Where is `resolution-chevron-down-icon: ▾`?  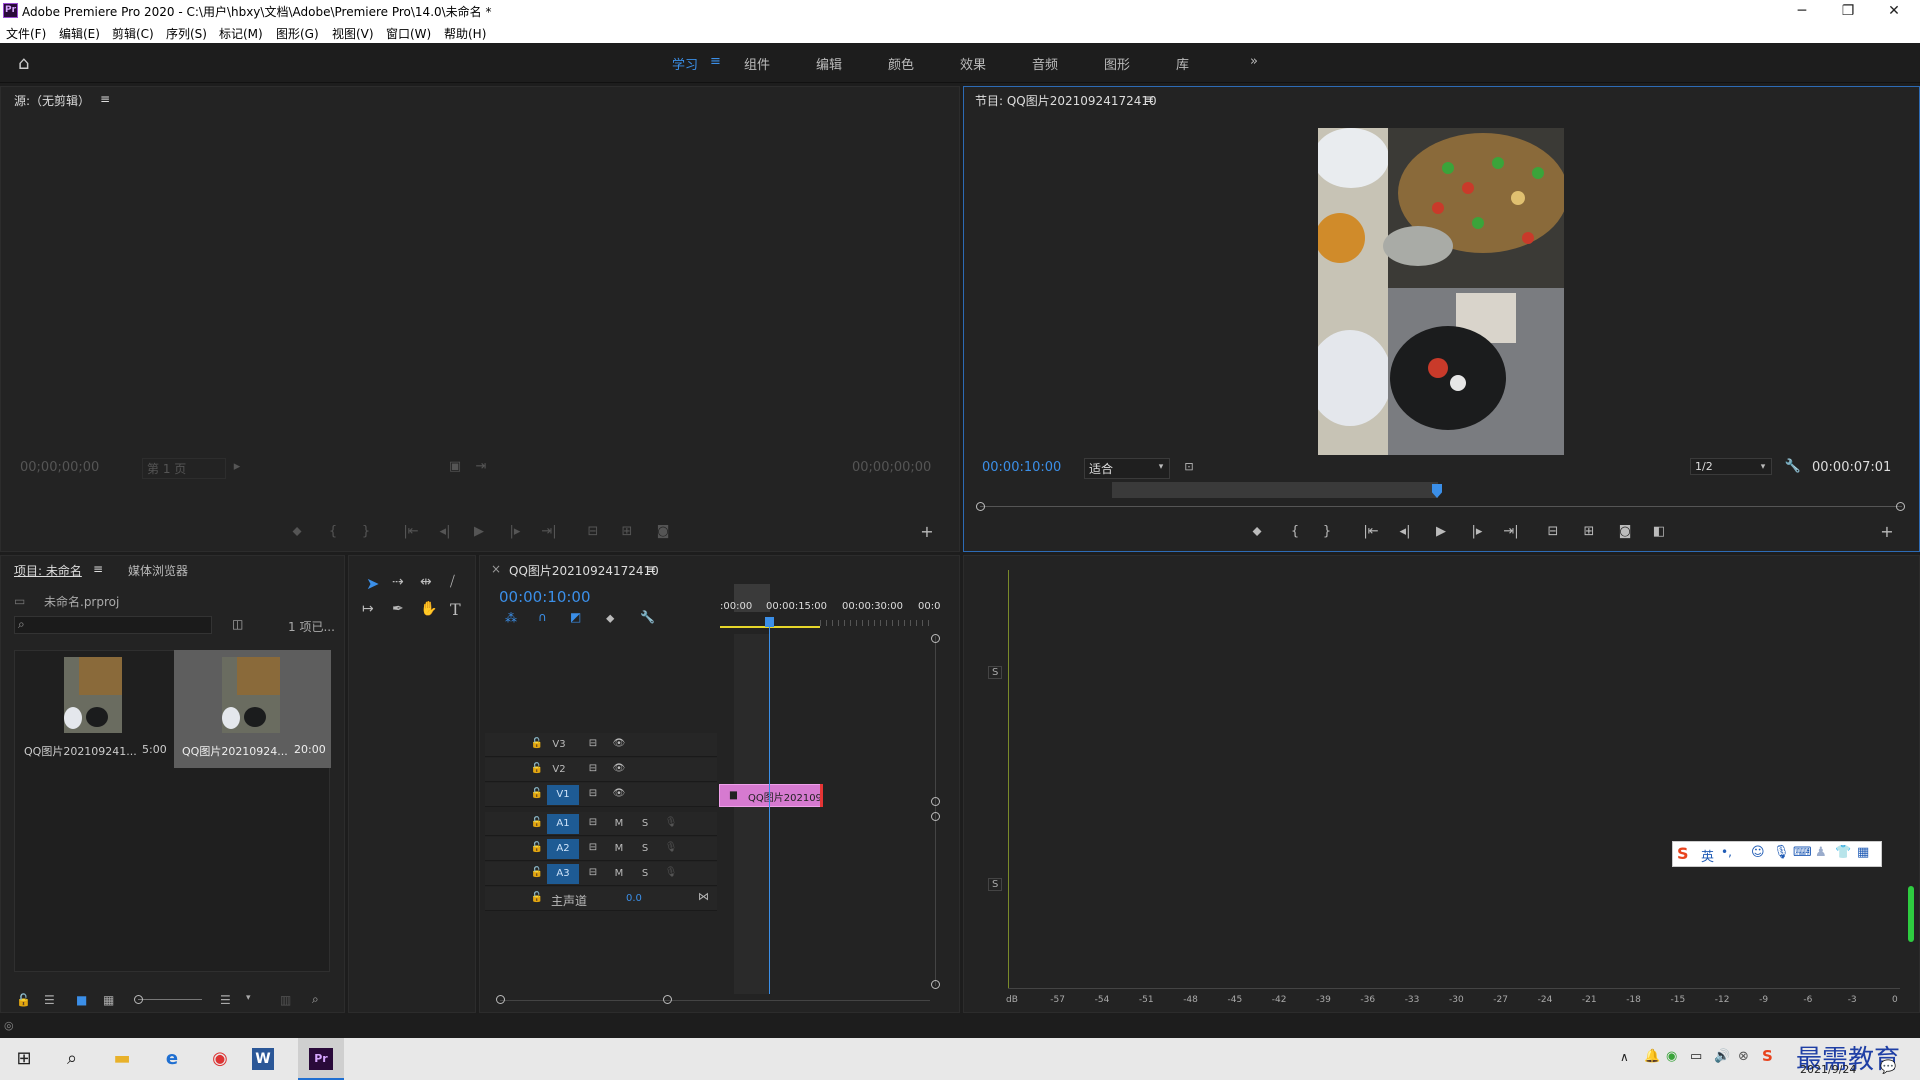
resolution-chevron-down-icon: ▾ is located at coordinates (1763, 467).